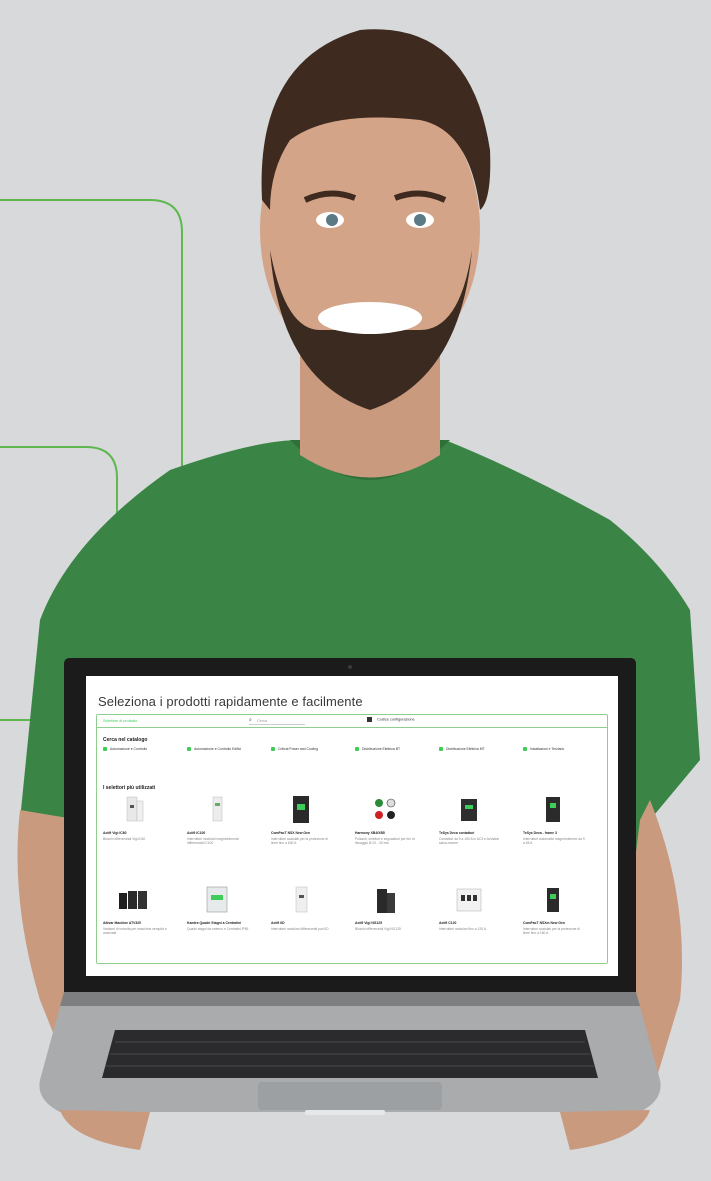 The width and height of the screenshot is (711, 1181). What do you see at coordinates (350, 999) in the screenshot?
I see `hinge` at bounding box center [350, 999].